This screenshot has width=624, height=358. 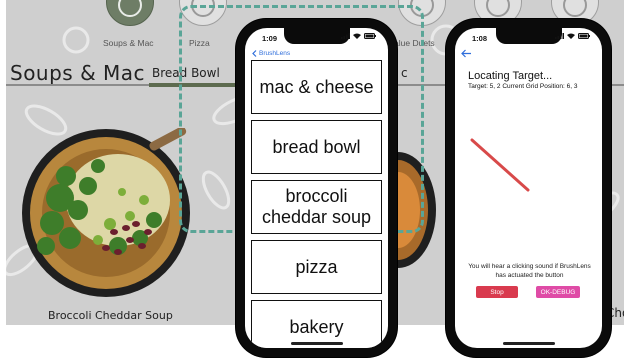 I want to click on back-to-brushlens-link: BrushLens, so click(x=271, y=53).